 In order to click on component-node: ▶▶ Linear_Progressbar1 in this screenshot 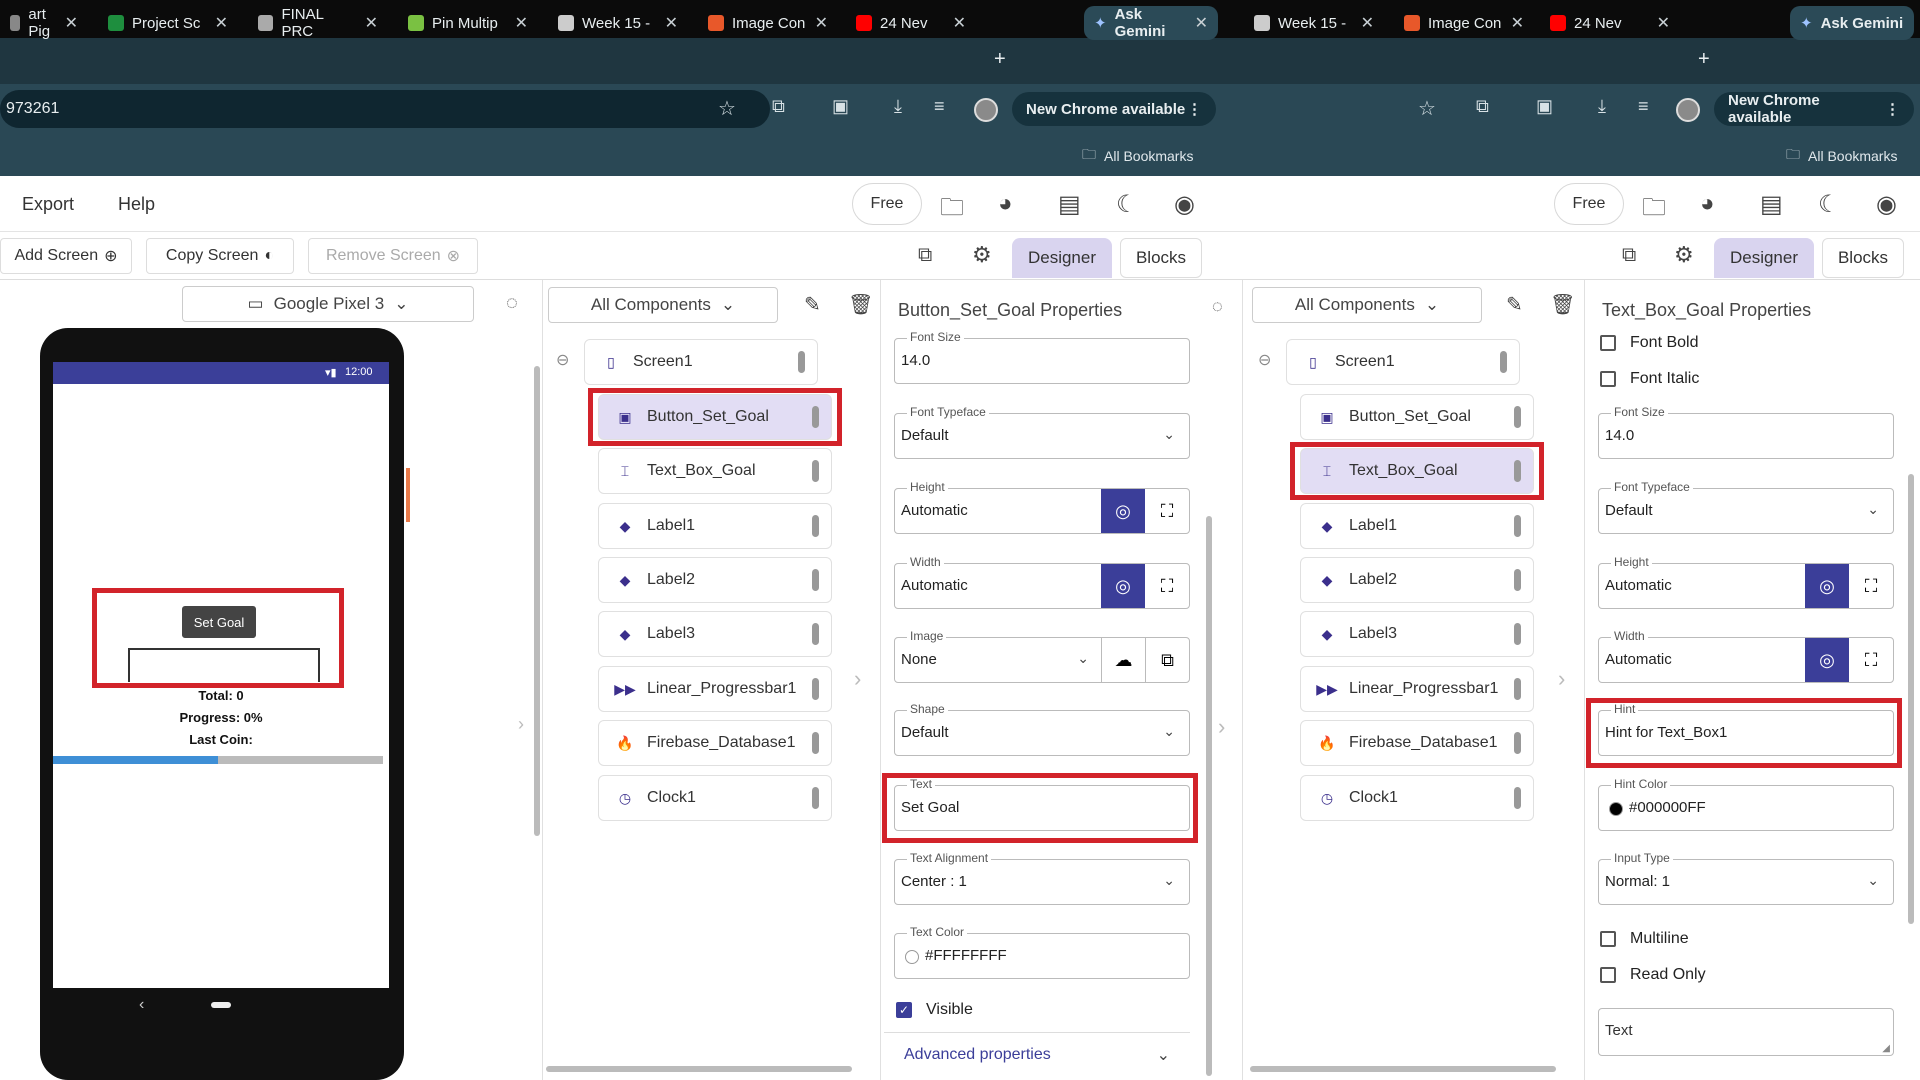, I will do `click(715, 689)`.